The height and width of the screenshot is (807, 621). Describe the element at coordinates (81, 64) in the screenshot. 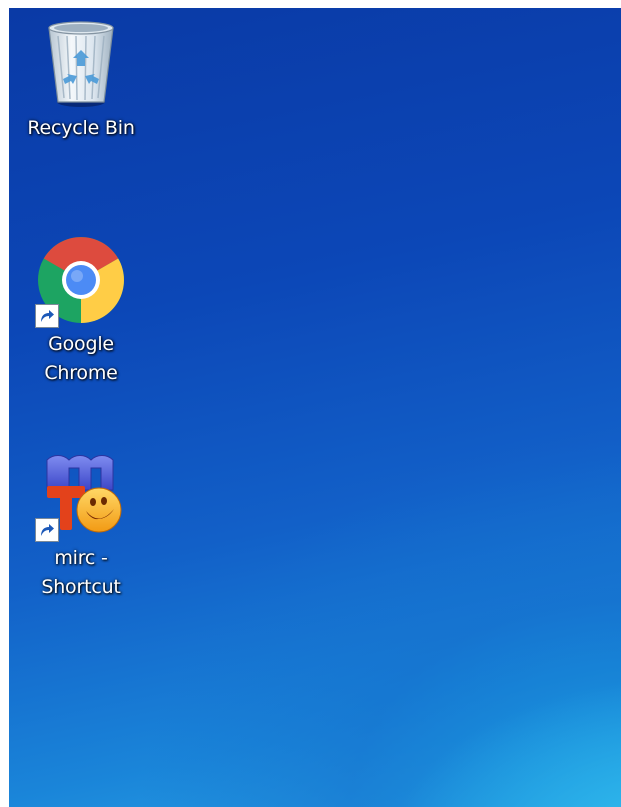

I see `recycle-bin-icon` at that location.